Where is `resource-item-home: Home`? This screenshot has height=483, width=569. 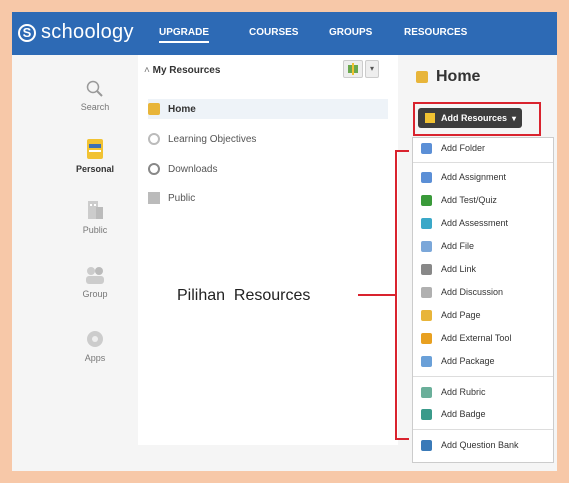 resource-item-home: Home is located at coordinates (268, 109).